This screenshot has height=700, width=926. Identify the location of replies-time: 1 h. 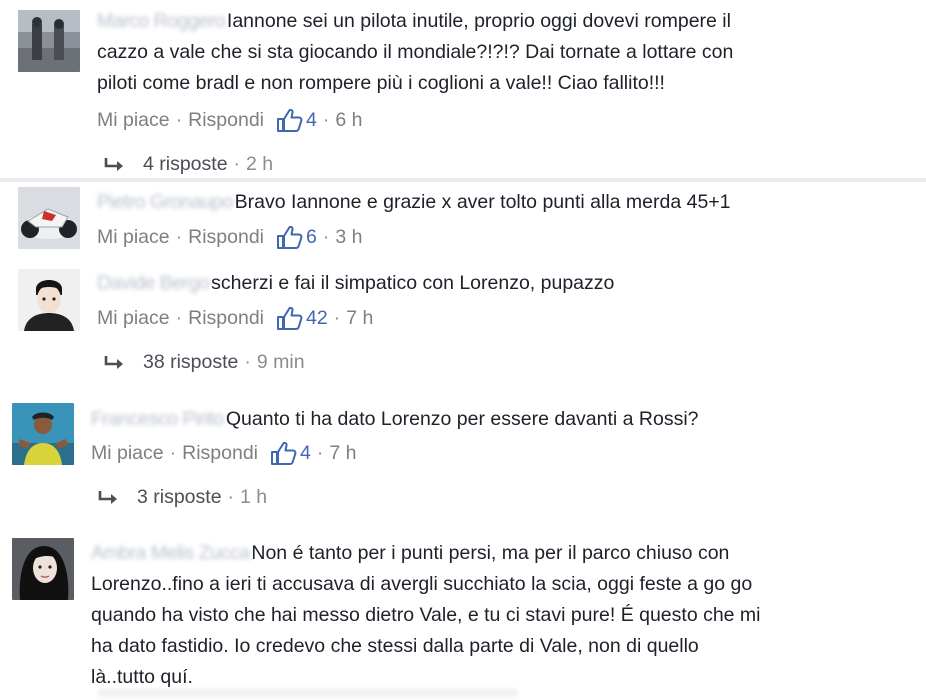
(254, 497).